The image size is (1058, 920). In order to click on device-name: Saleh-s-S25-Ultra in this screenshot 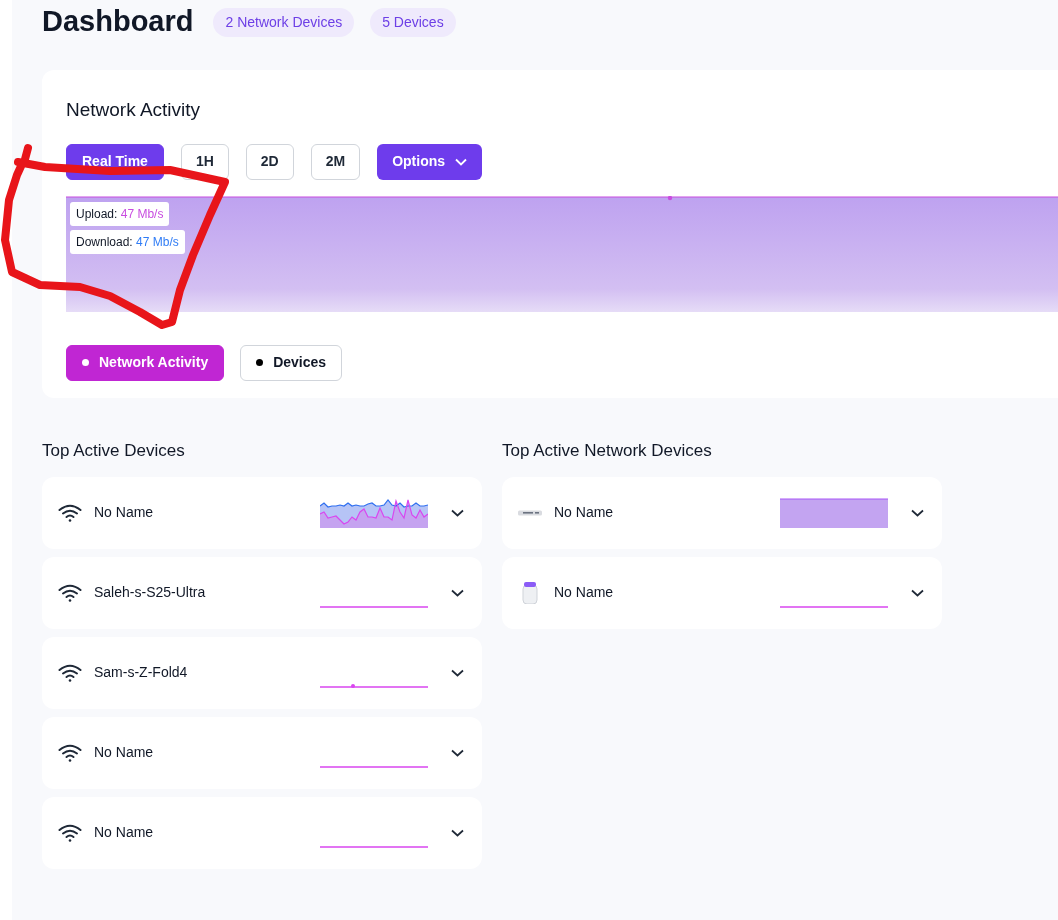, I will do `click(150, 592)`.